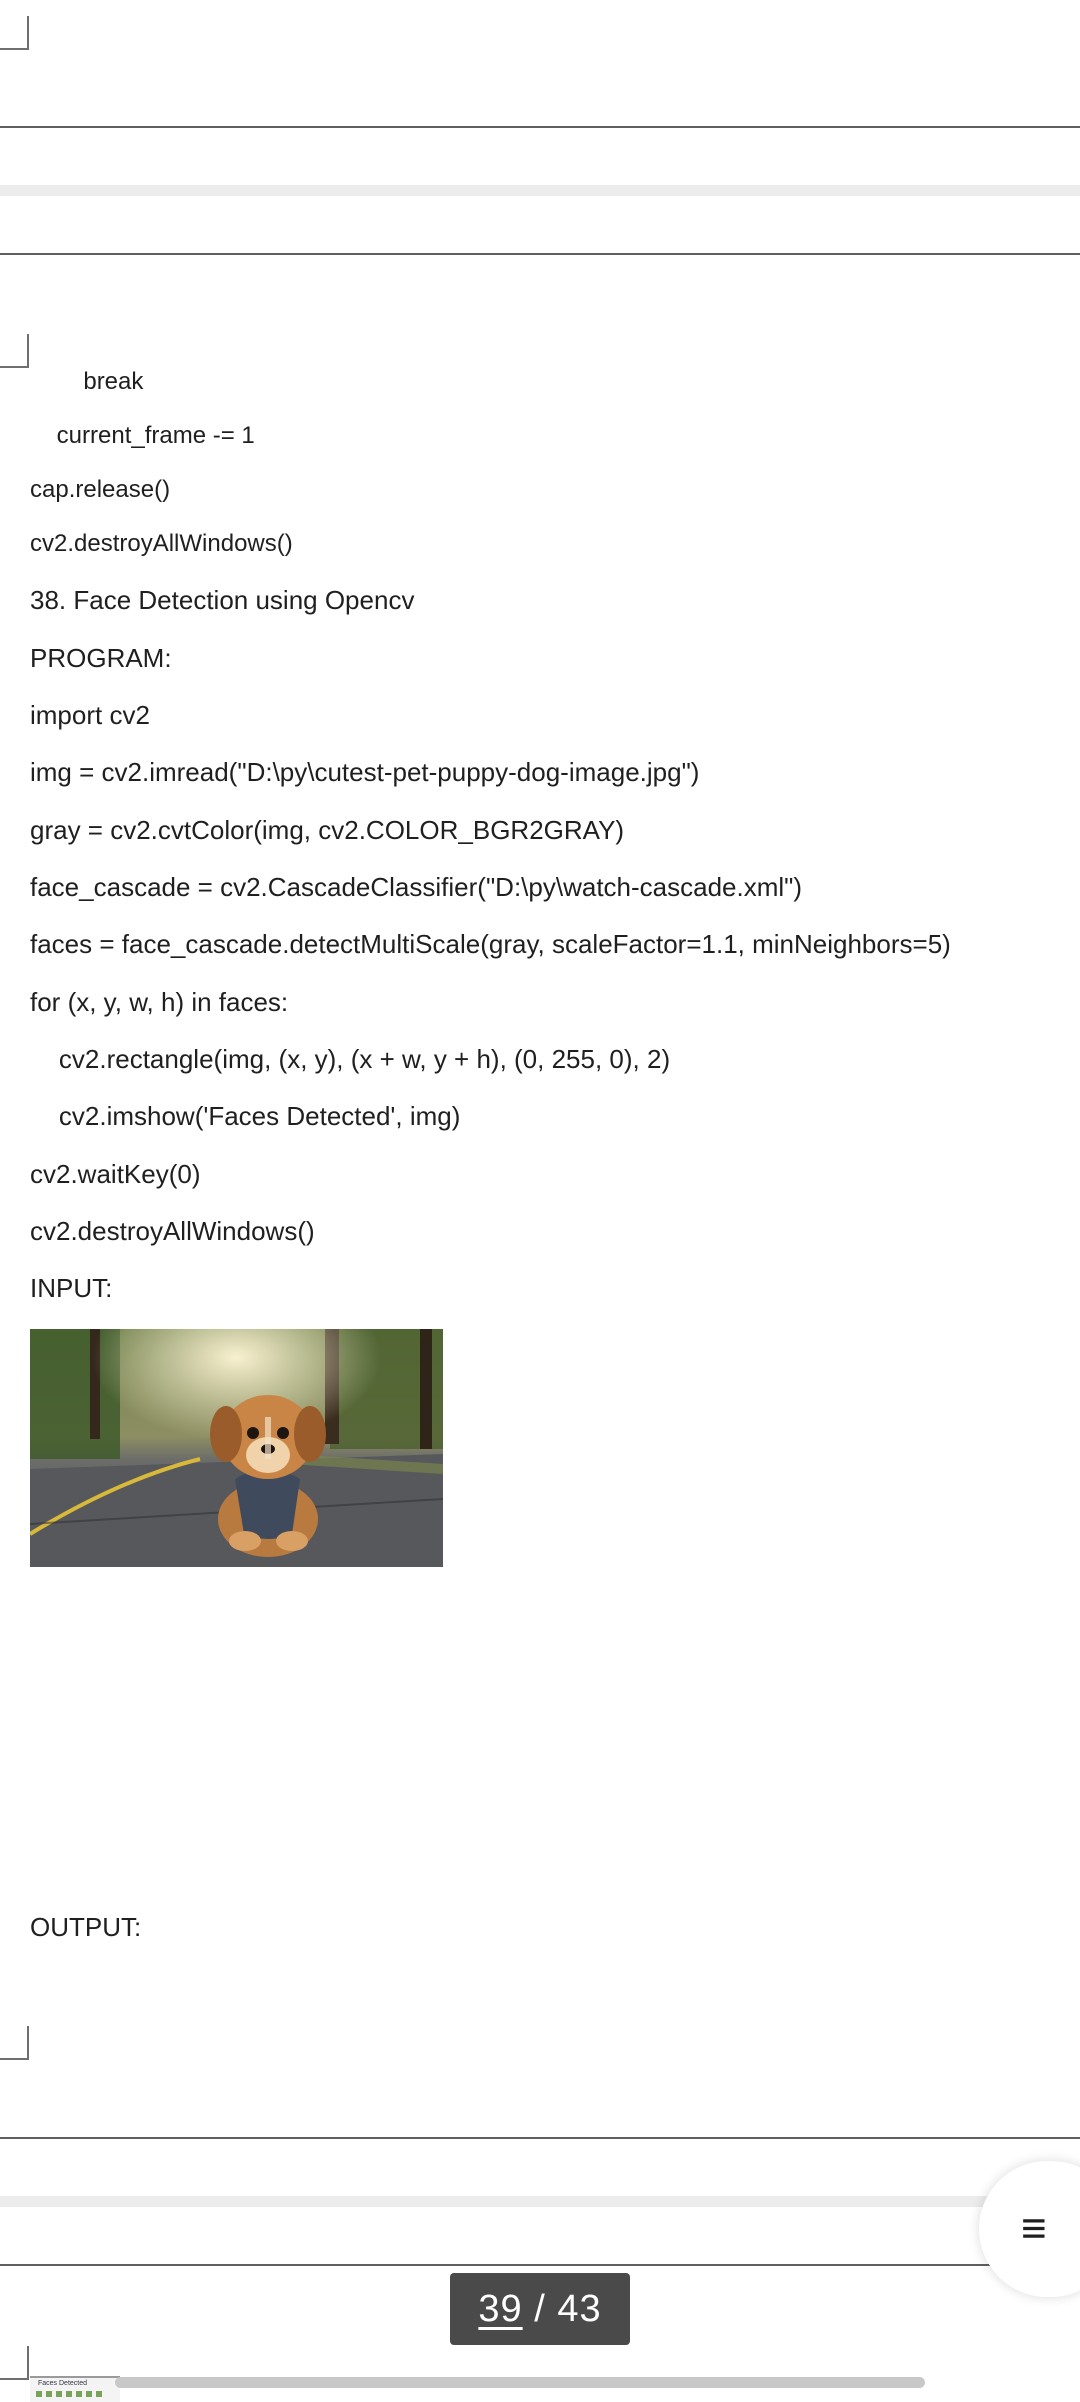  Describe the element at coordinates (579, 2308) in the screenshot. I see `total-pages: 43` at that location.